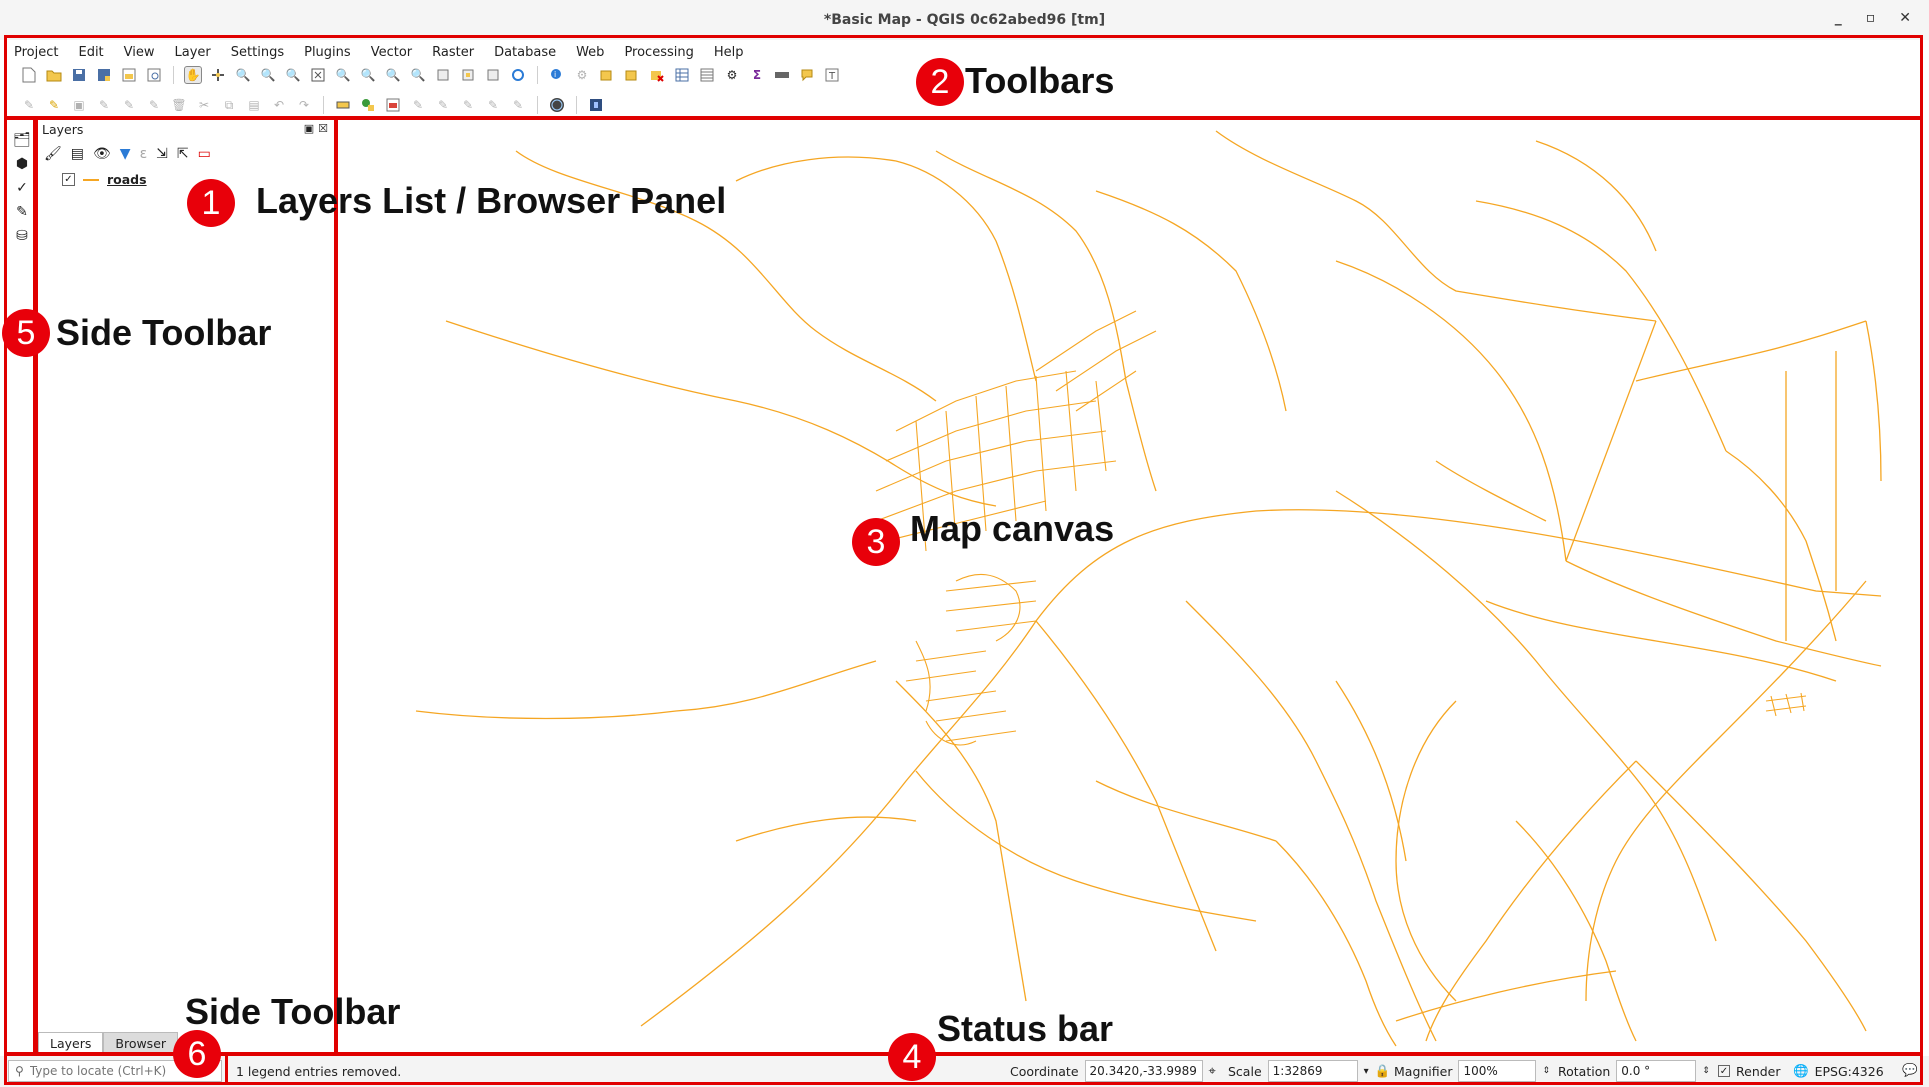 Image resolution: width=1929 pixels, height=1087 pixels. What do you see at coordinates (912, 1057) in the screenshot?
I see `annotation-badge-4: 4` at bounding box center [912, 1057].